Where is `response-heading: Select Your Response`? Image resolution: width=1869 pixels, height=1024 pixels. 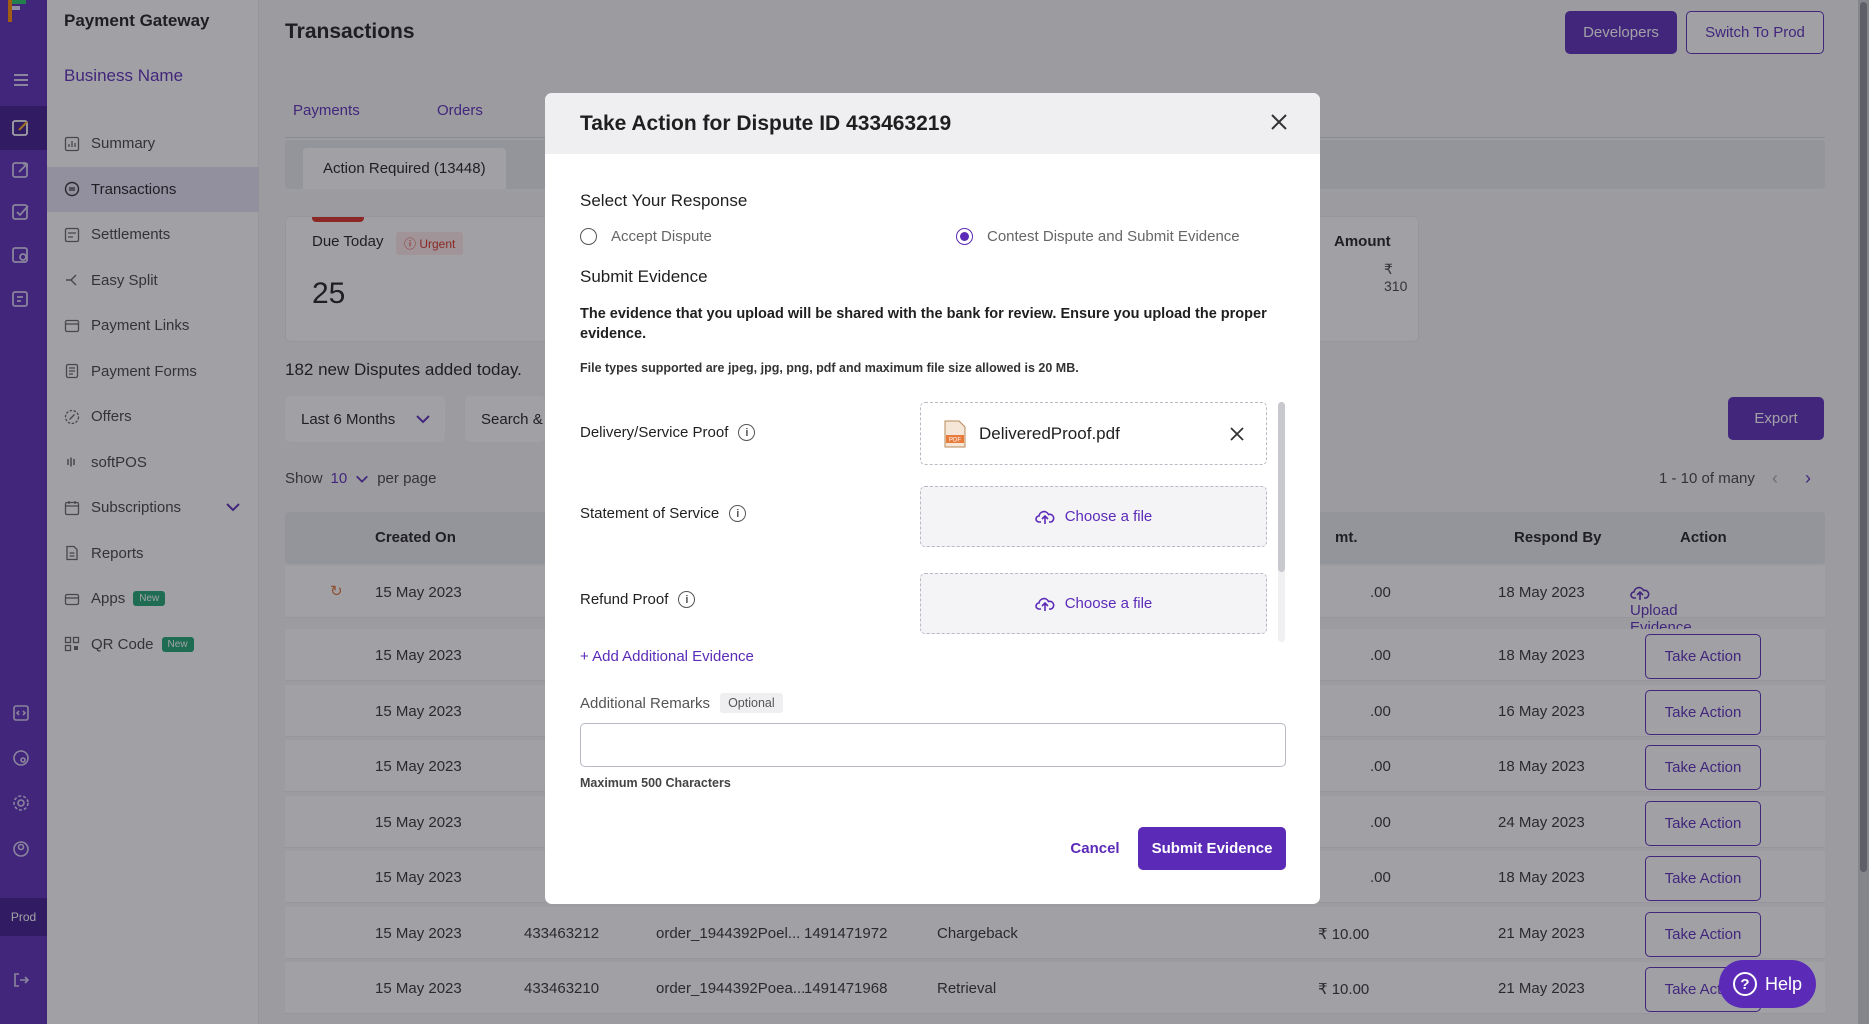 response-heading: Select Your Response is located at coordinates (664, 200).